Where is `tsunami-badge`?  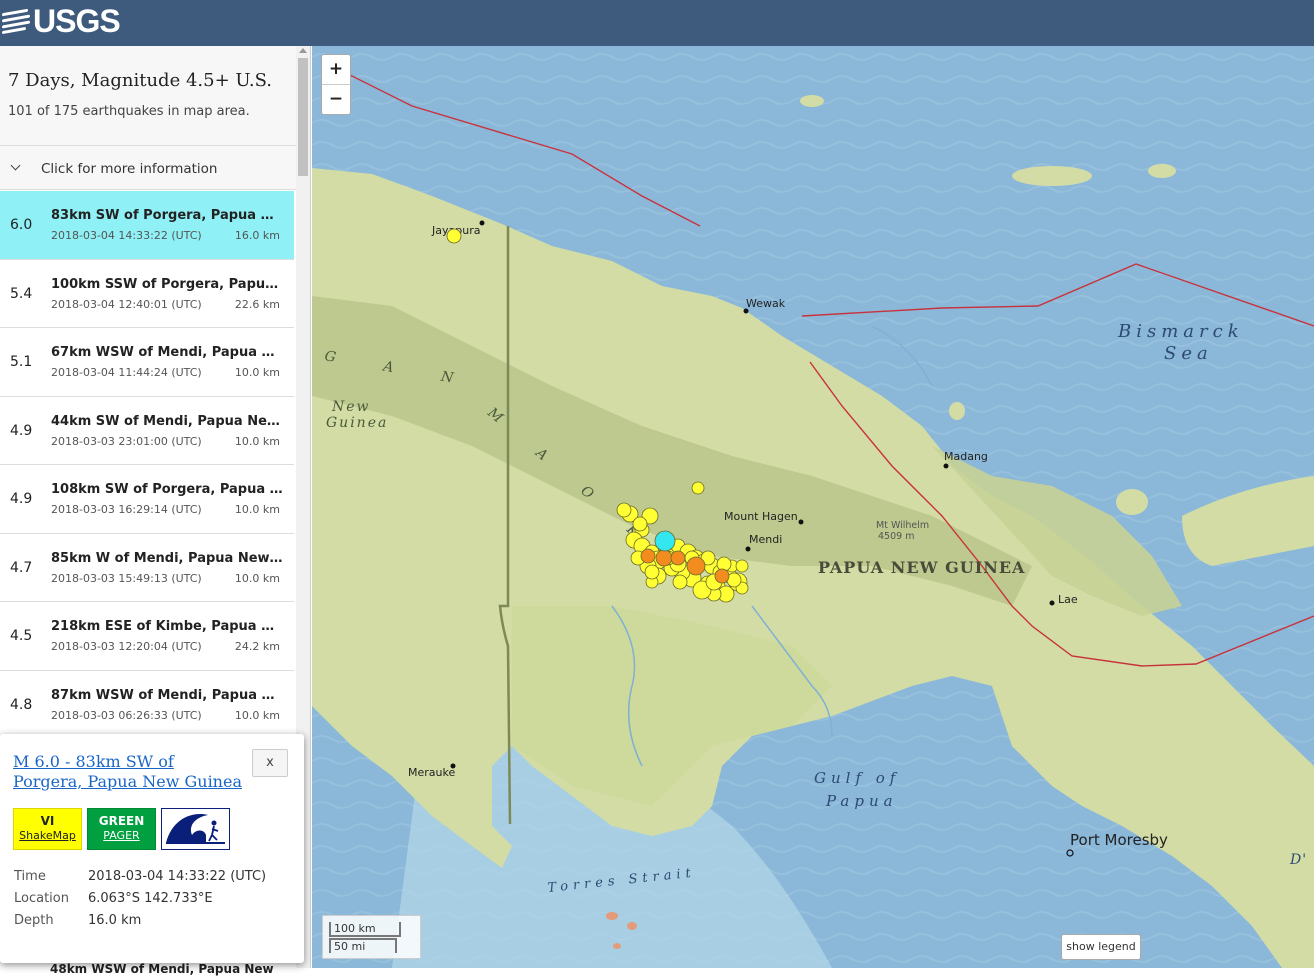
tsunami-badge is located at coordinates (195, 829).